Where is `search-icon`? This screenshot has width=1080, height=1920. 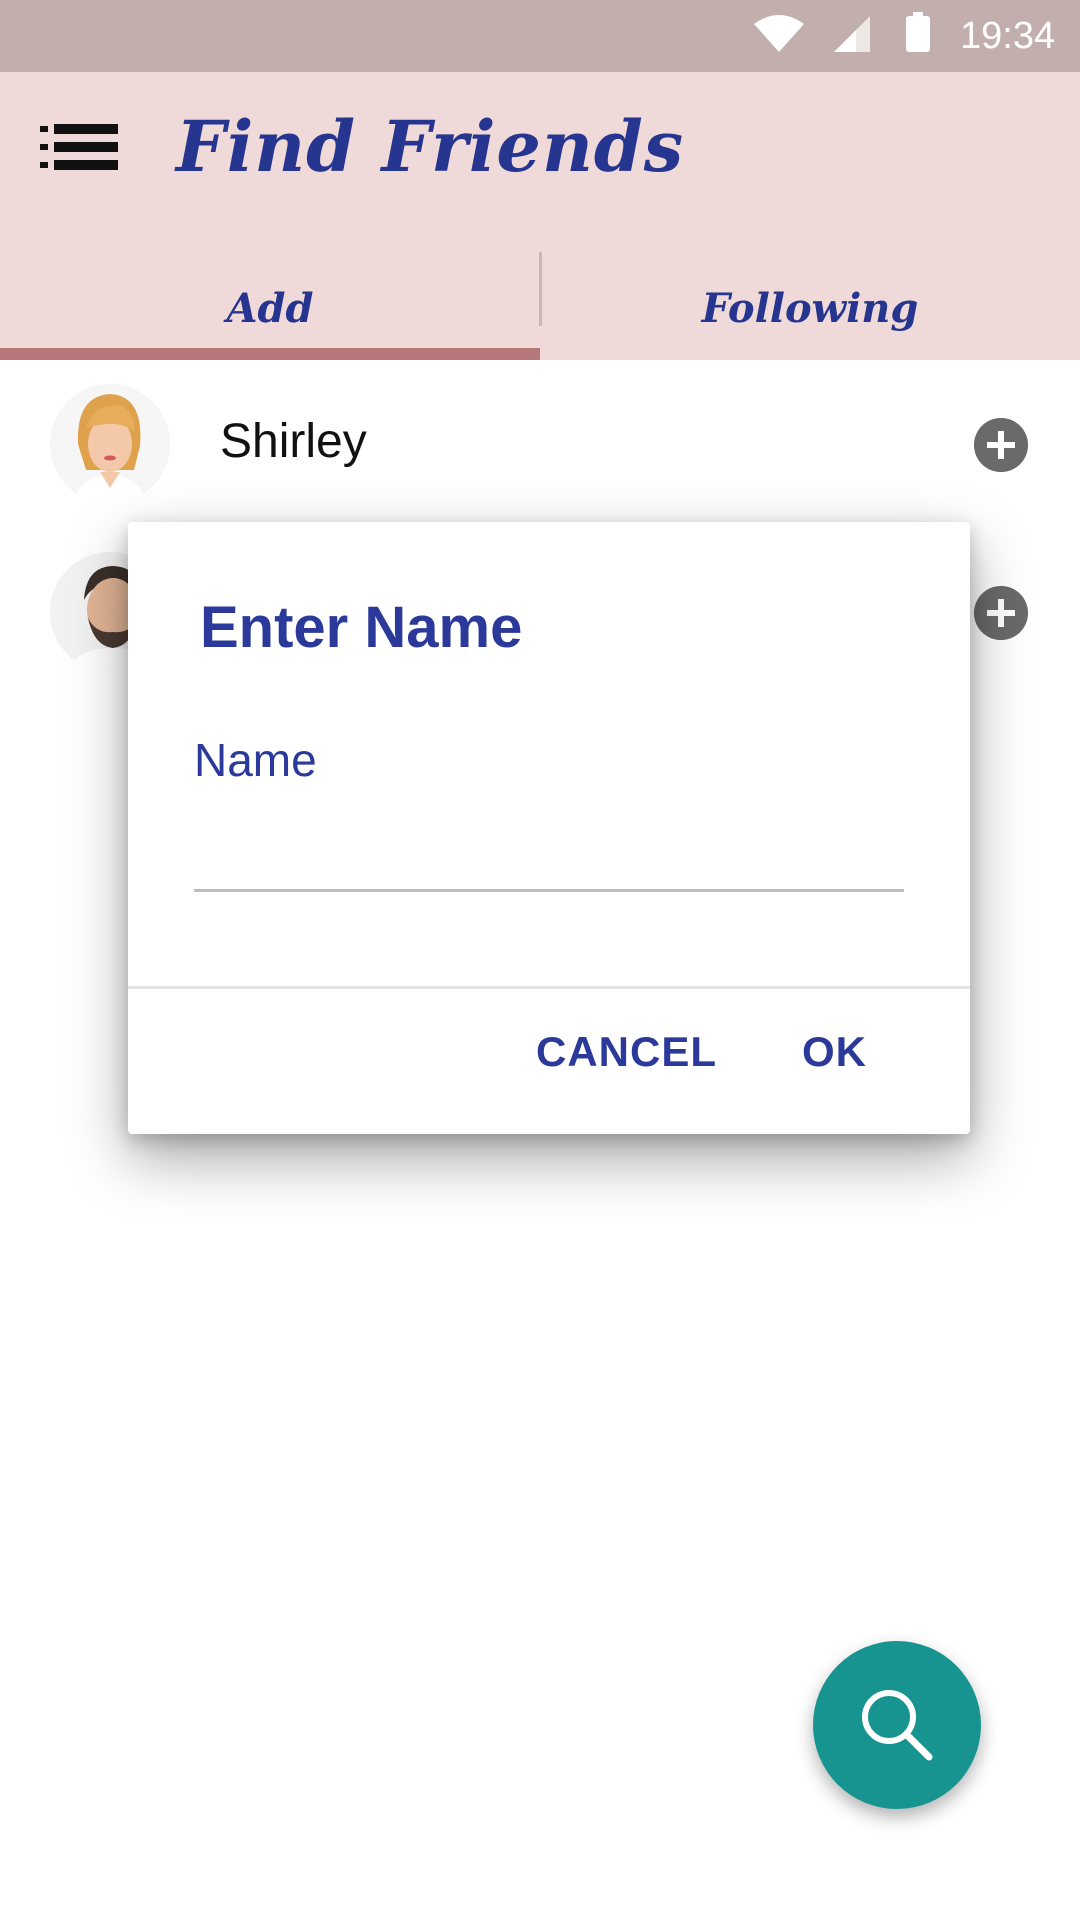
search-icon is located at coordinates (897, 1725).